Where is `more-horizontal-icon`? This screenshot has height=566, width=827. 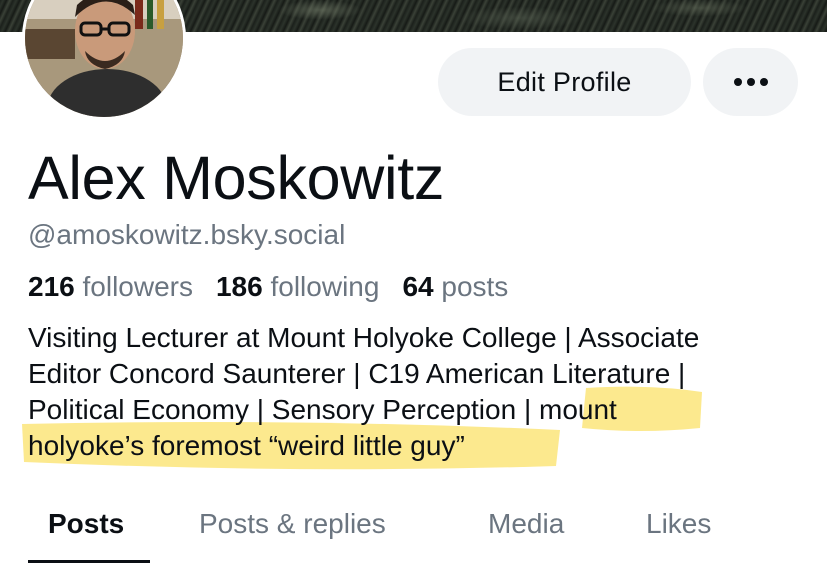 more-horizontal-icon is located at coordinates (750, 82).